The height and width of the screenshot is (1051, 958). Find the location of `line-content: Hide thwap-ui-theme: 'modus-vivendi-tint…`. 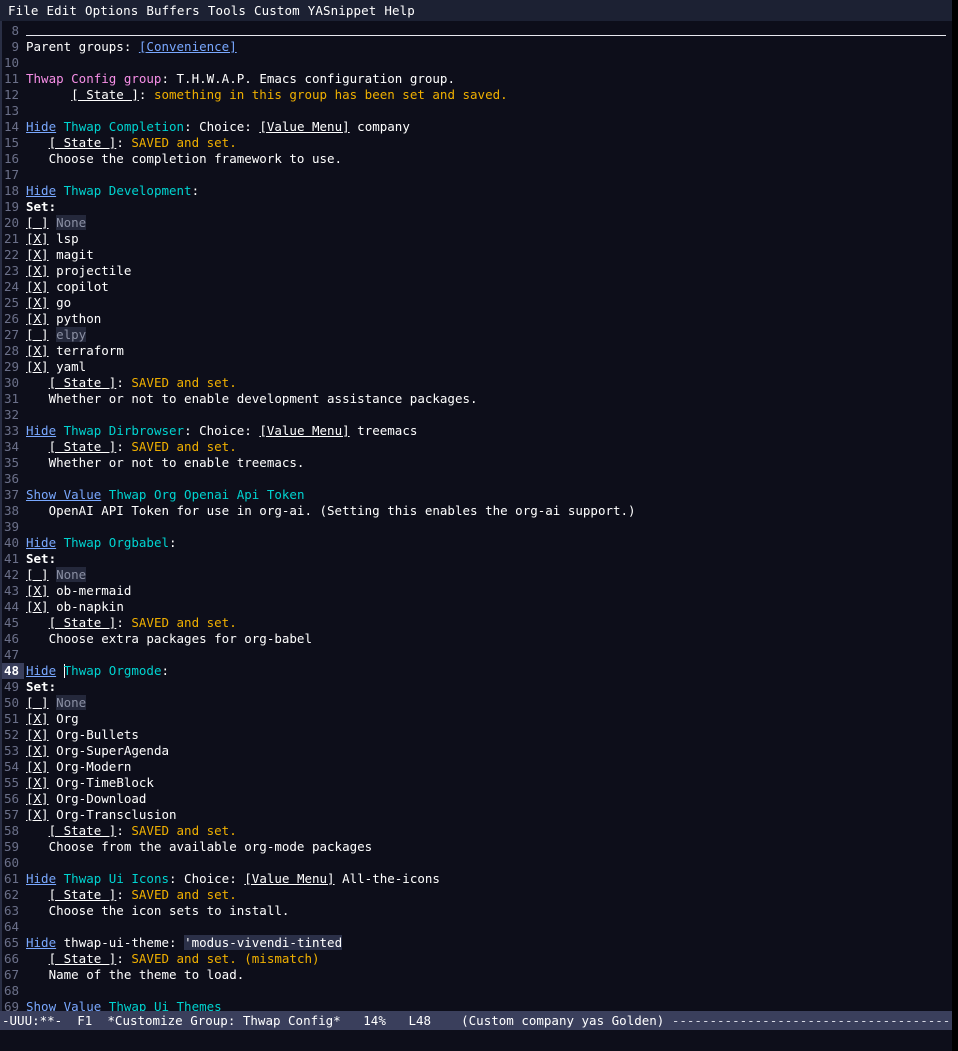

line-content: Hide thwap-ui-theme: 'modus-vivendi-tint… is located at coordinates (491, 943).